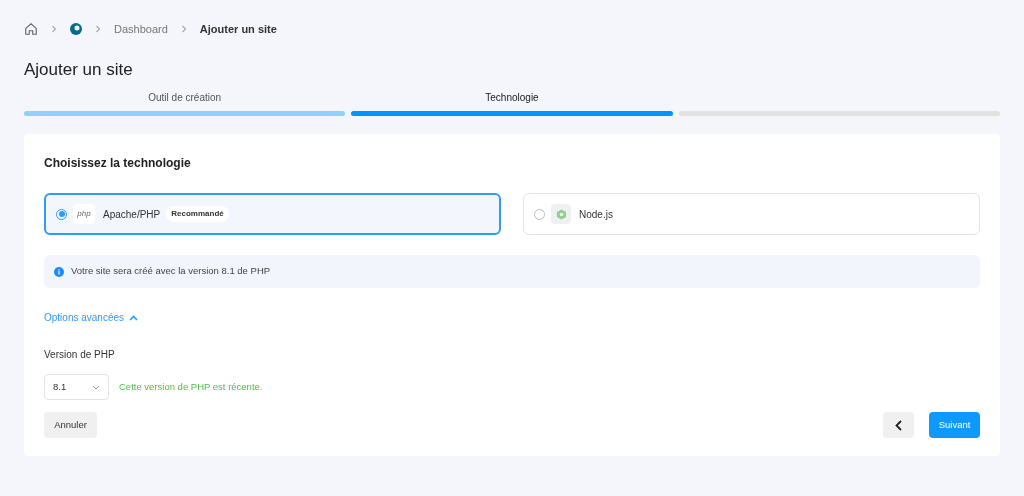  I want to click on step-label: Outil de création, so click(185, 98).